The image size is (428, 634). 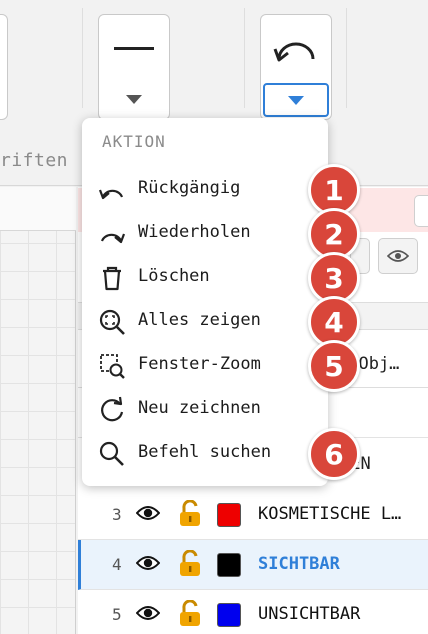 What do you see at coordinates (34, 160) in the screenshot?
I see `toolbar-section-label: riften` at bounding box center [34, 160].